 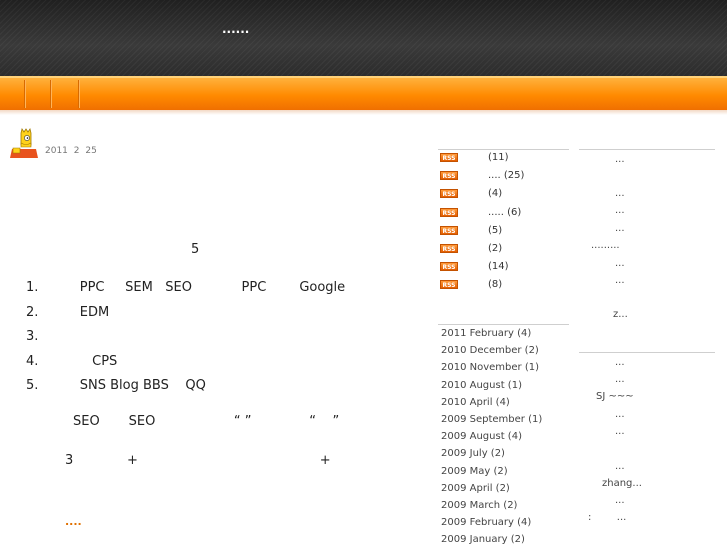 I want to click on list-item-number: 4., so click(x=32, y=361).